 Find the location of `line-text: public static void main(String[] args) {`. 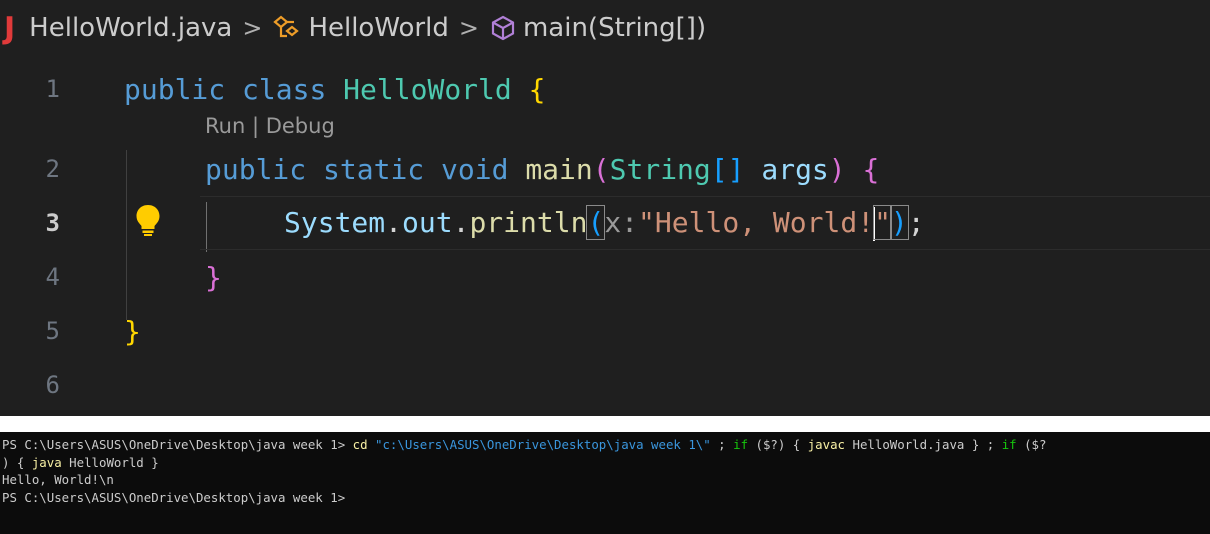

line-text: public static void main(String[] args) { is located at coordinates (542, 169).